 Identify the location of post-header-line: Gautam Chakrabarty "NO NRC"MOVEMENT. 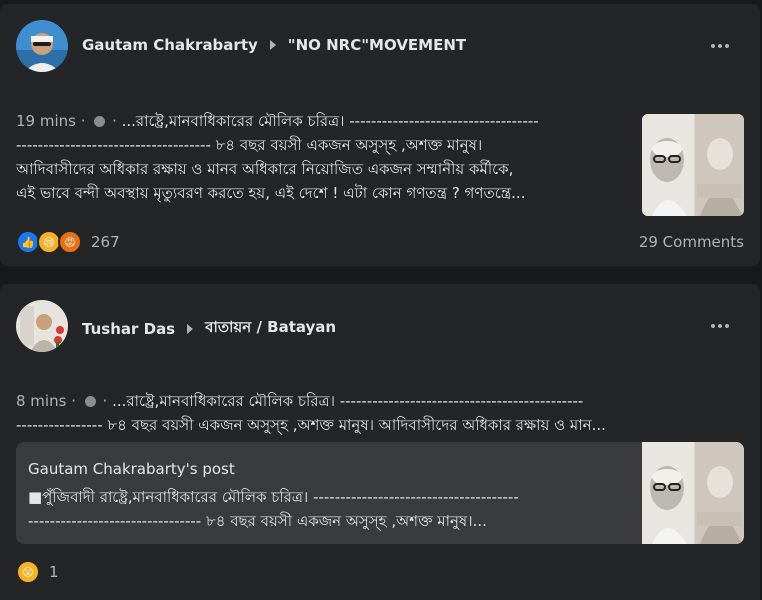
(274, 45).